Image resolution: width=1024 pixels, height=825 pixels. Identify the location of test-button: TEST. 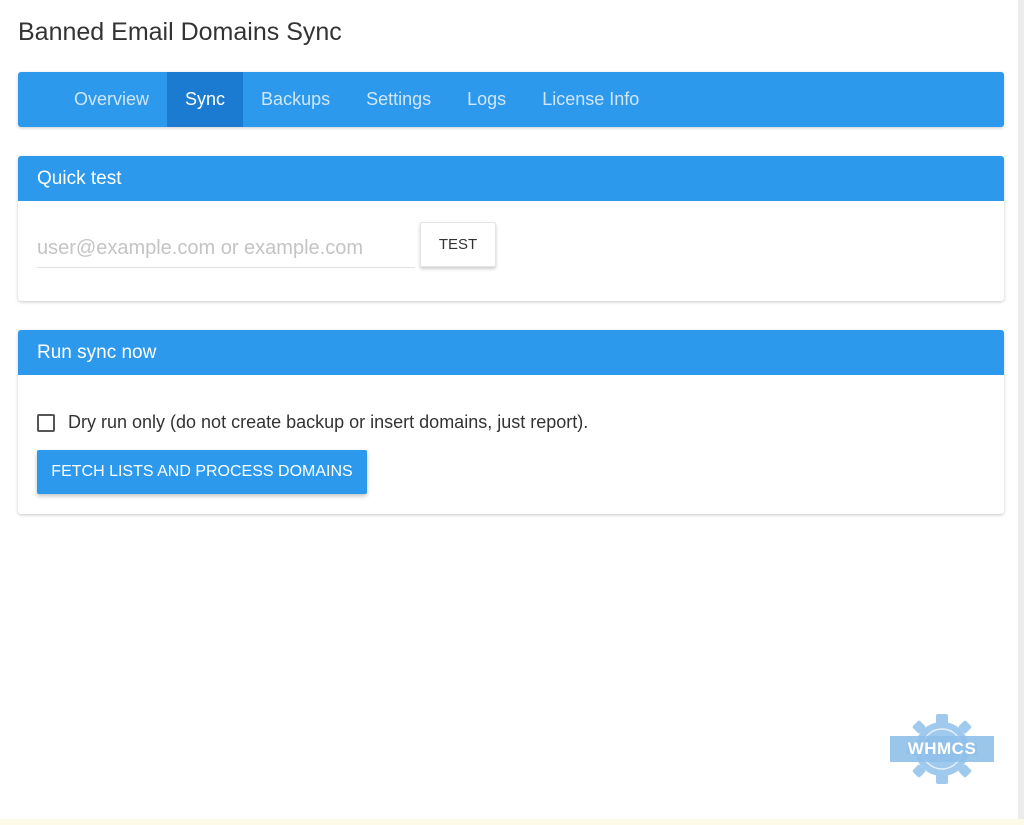
(458, 244).